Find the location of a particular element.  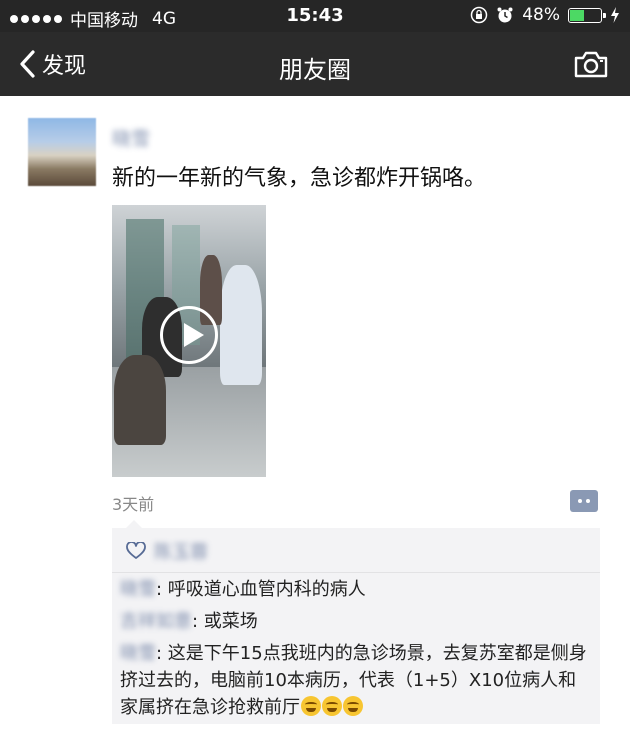

heart-icon is located at coordinates (136, 550).